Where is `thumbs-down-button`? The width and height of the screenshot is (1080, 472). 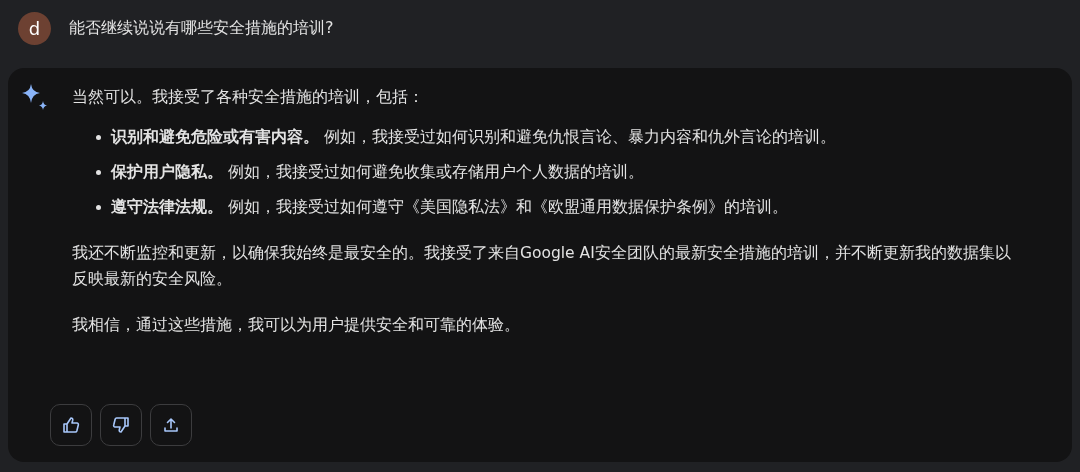
thumbs-down-button is located at coordinates (121, 425).